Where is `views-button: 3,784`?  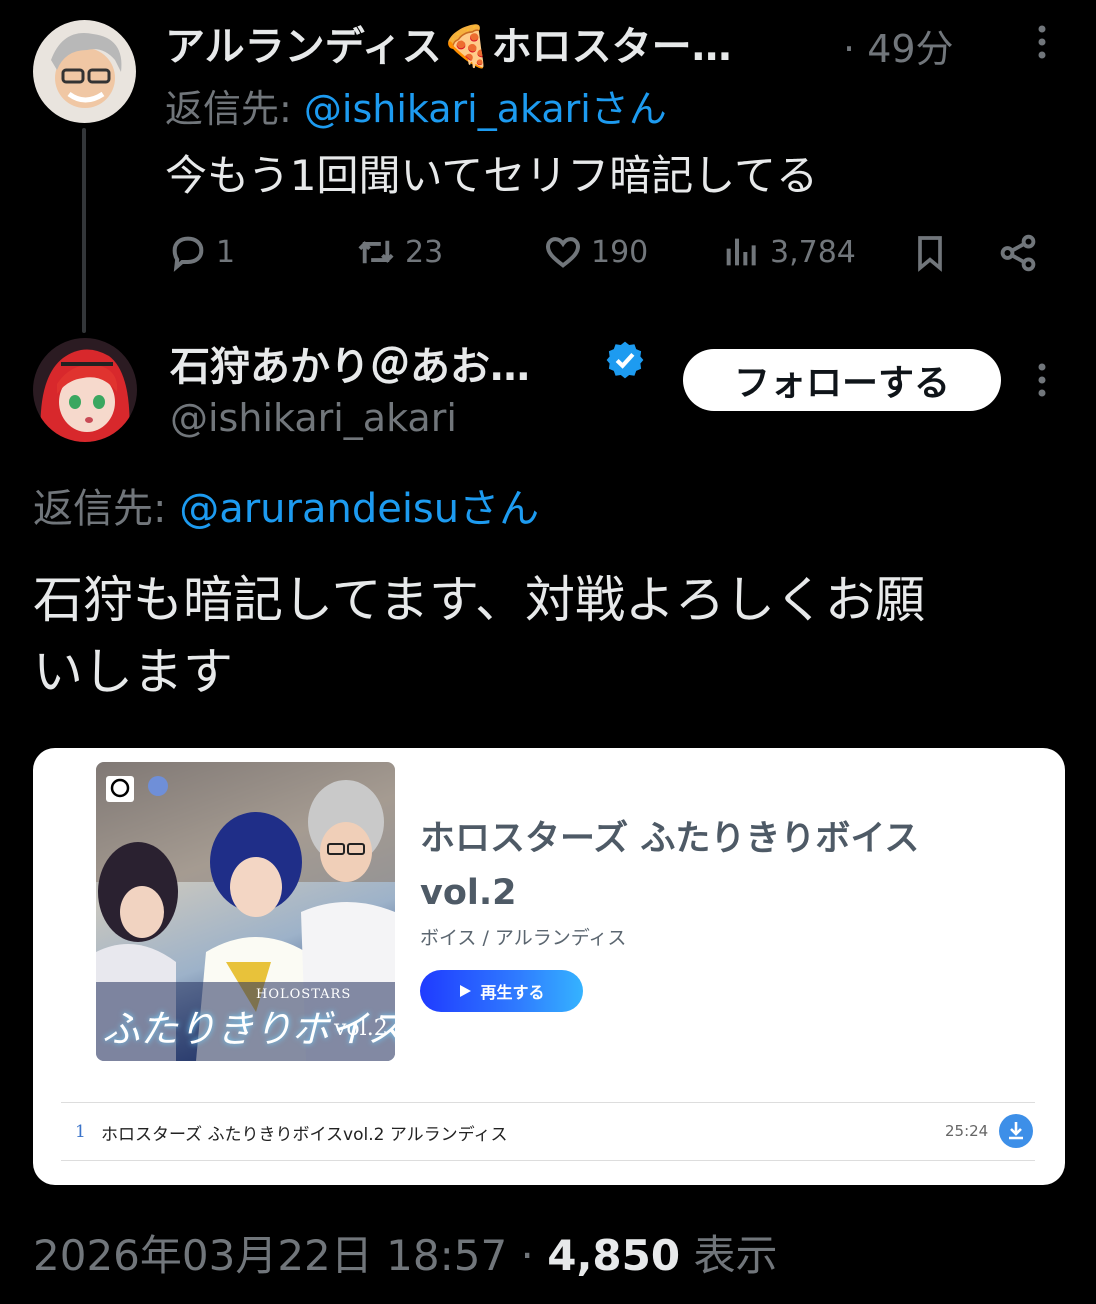 views-button: 3,784 is located at coordinates (789, 252).